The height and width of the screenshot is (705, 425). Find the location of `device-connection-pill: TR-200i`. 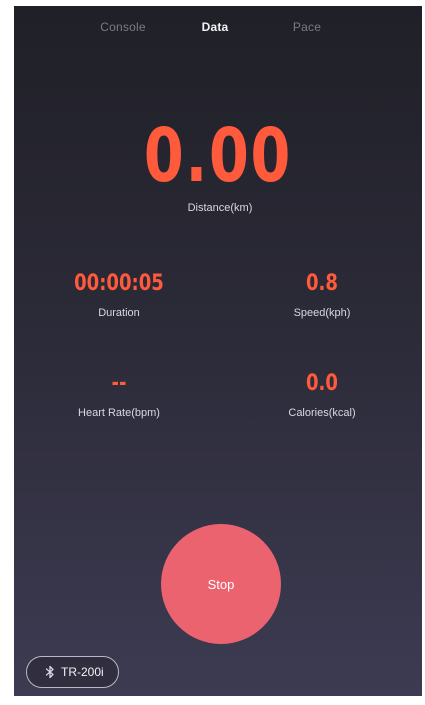

device-connection-pill: TR-200i is located at coordinates (72, 672).